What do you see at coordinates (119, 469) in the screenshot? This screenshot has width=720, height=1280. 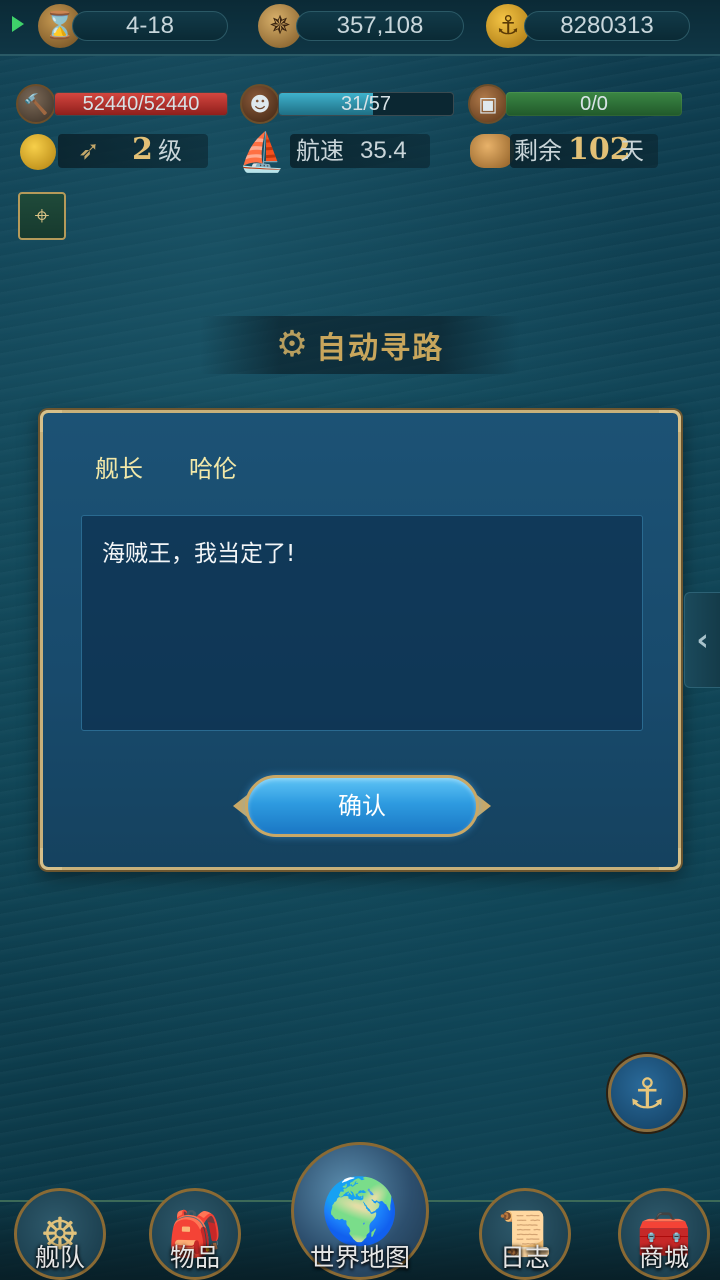 I see `speaker-role: 舰长` at bounding box center [119, 469].